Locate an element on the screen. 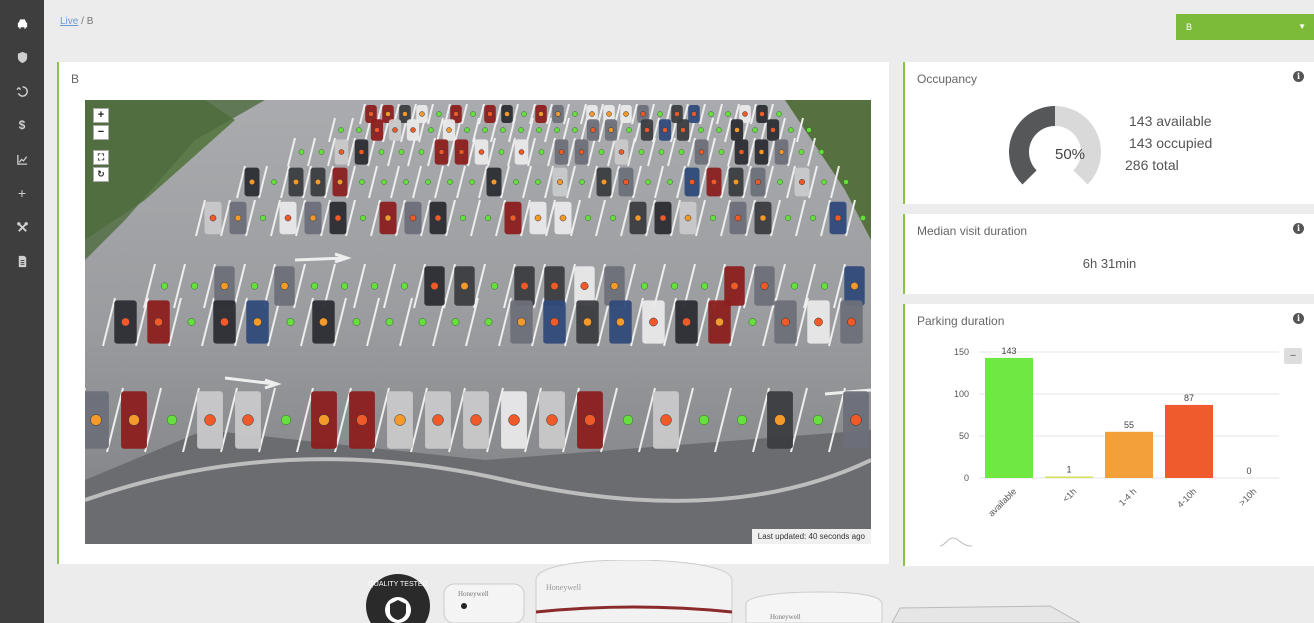  y-tick-label: 100 is located at coordinates (961, 394).